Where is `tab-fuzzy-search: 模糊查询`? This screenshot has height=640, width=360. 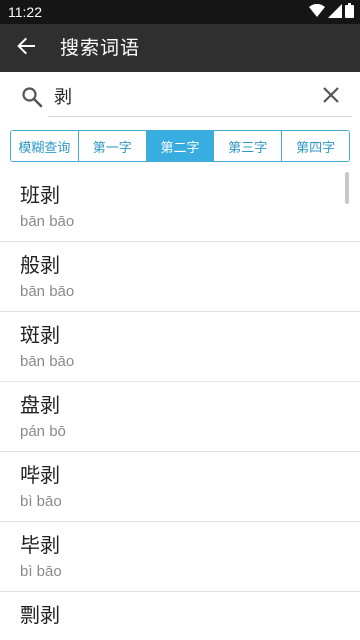
tab-fuzzy-search: 模糊查询 is located at coordinates (45, 146).